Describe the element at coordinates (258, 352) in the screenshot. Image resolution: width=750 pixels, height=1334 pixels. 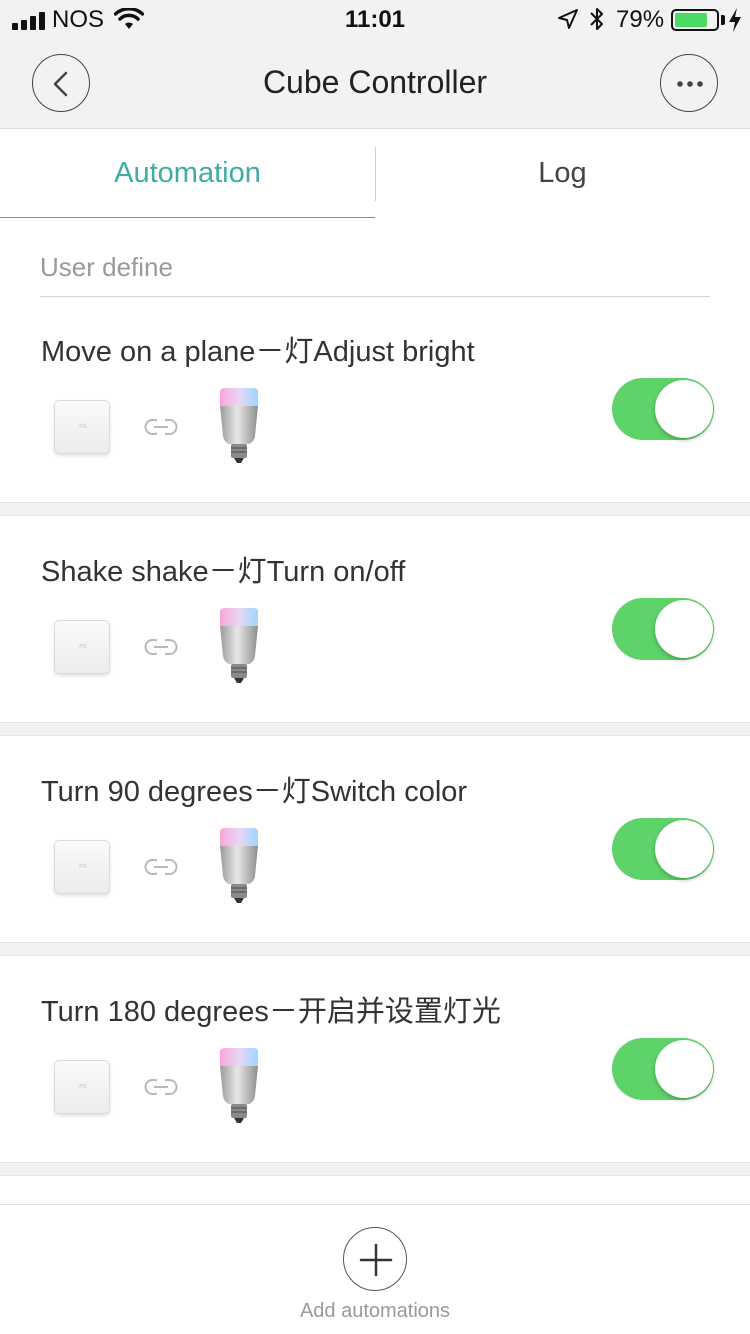
I see `automation-title: Move on a plane－灯Adjust bright` at that location.